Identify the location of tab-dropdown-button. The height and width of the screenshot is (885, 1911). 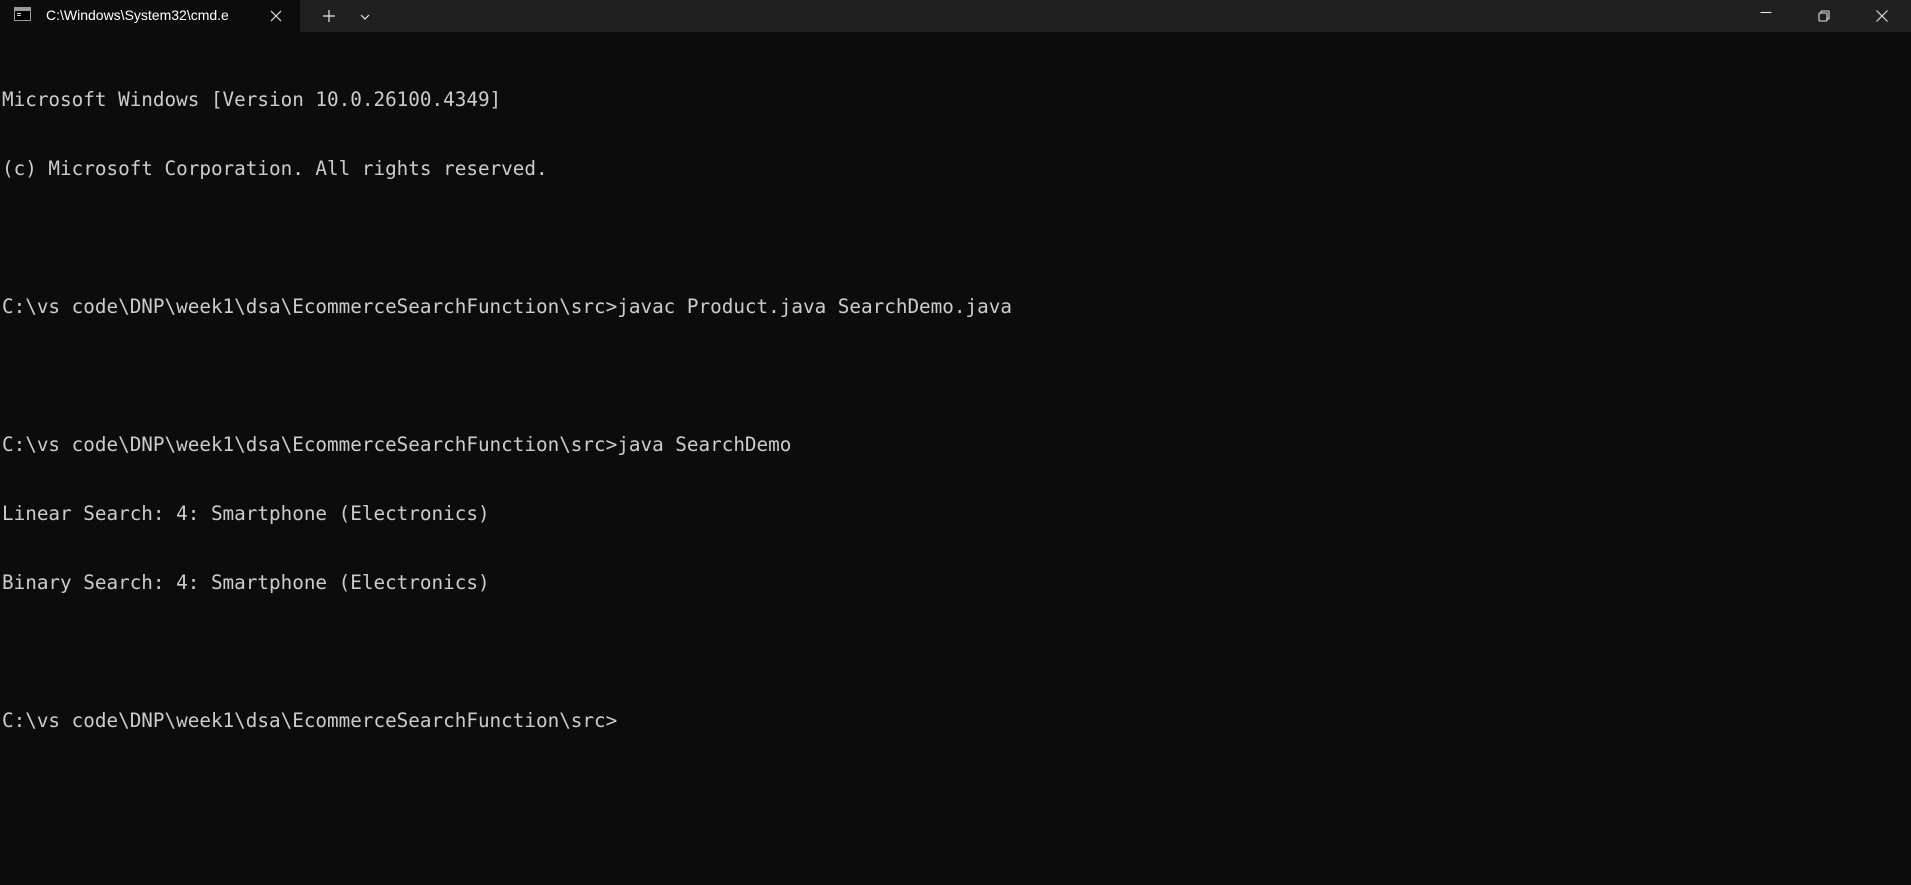
(365, 16).